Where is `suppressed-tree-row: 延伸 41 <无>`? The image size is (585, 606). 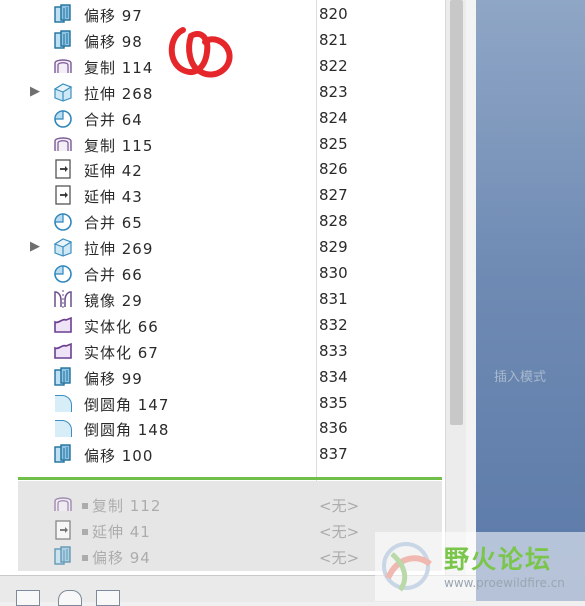 suppressed-tree-row: 延伸 41 <无> is located at coordinates (220, 530).